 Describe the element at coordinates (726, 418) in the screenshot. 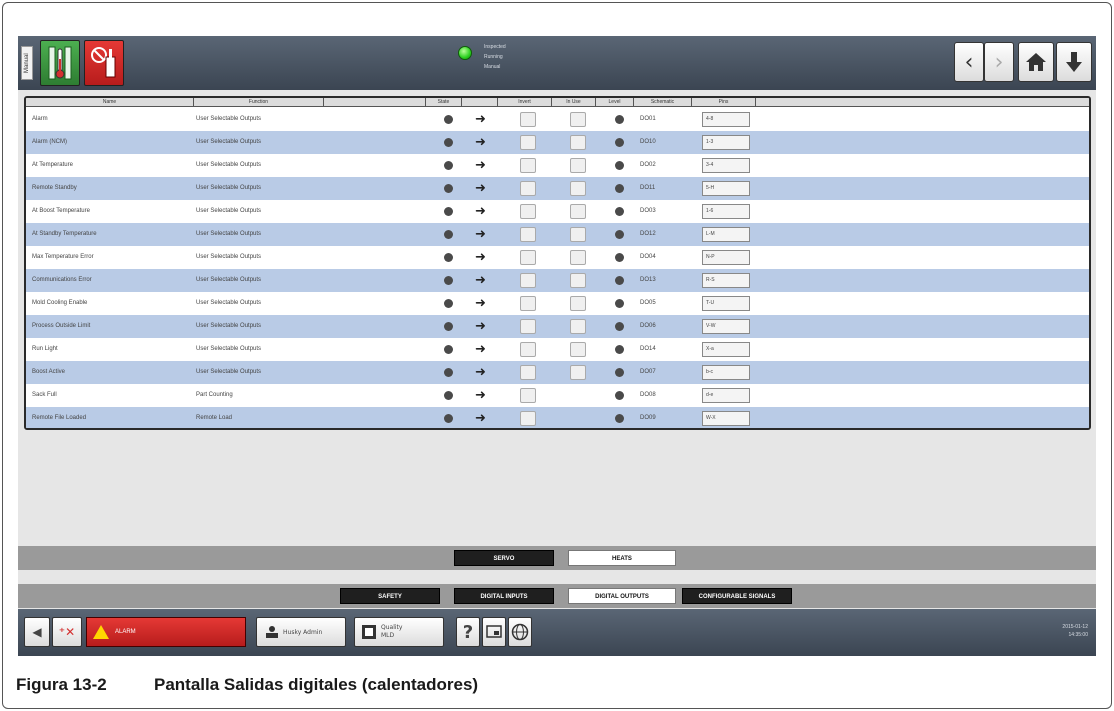

I see `pins-field: W-X` at that location.